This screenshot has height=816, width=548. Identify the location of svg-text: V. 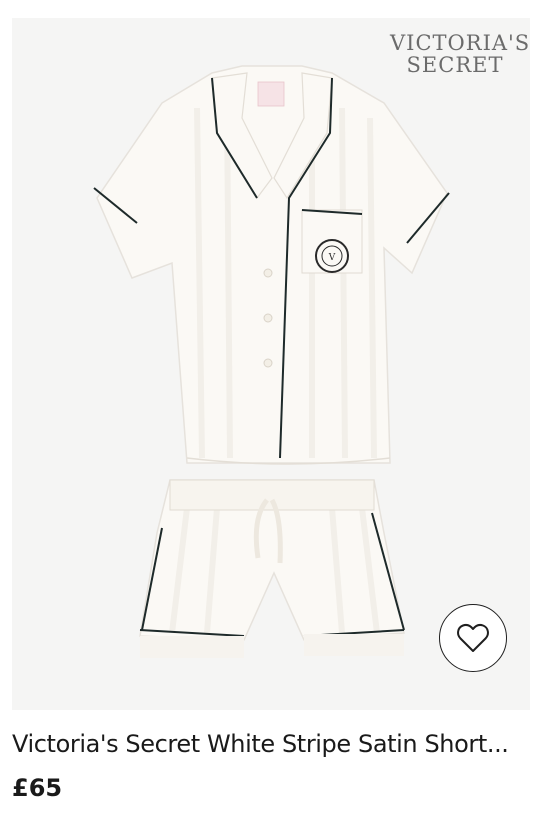
(332, 258).